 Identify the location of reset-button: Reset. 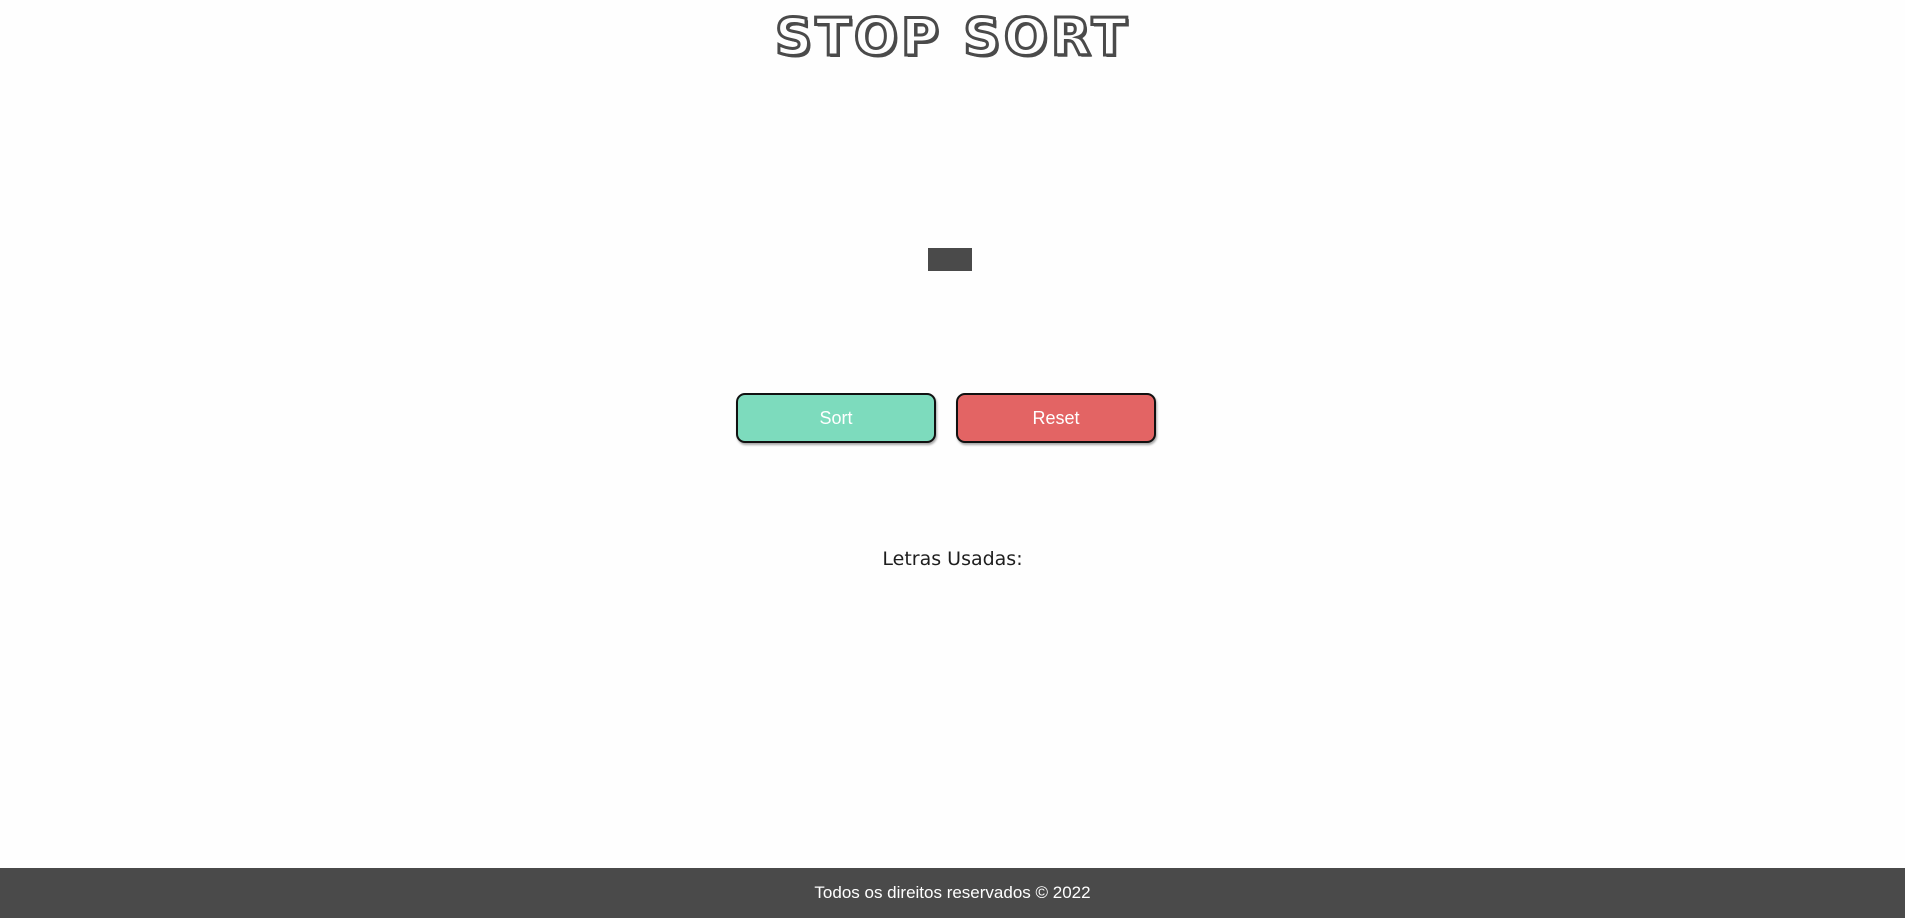
(1056, 418).